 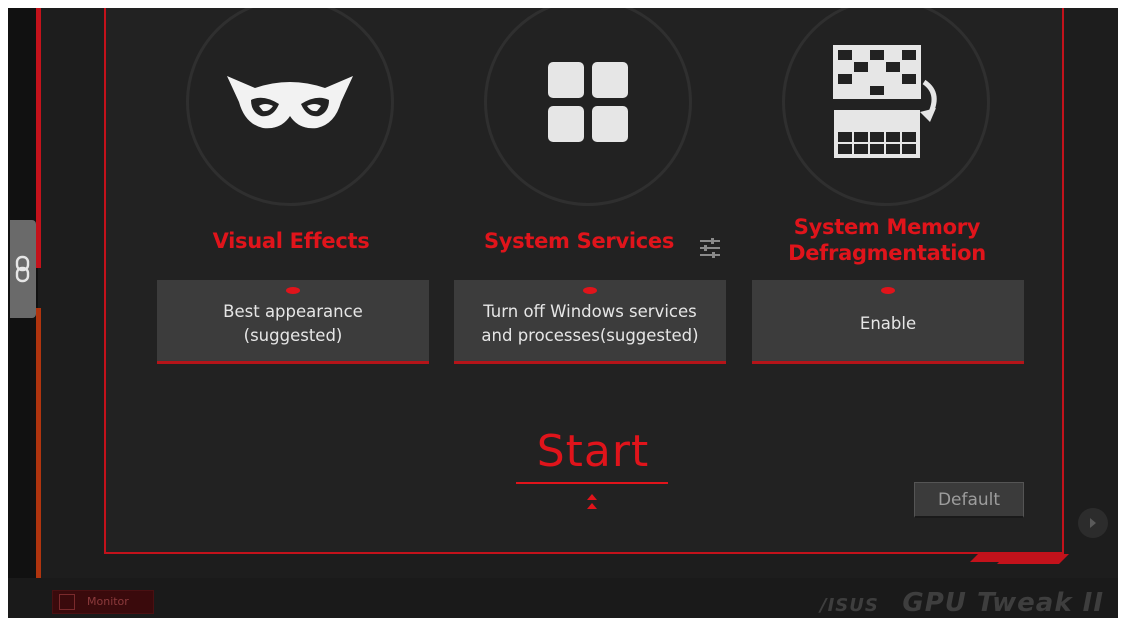 I want to click on system-services-title: System Services, so click(x=579, y=241).